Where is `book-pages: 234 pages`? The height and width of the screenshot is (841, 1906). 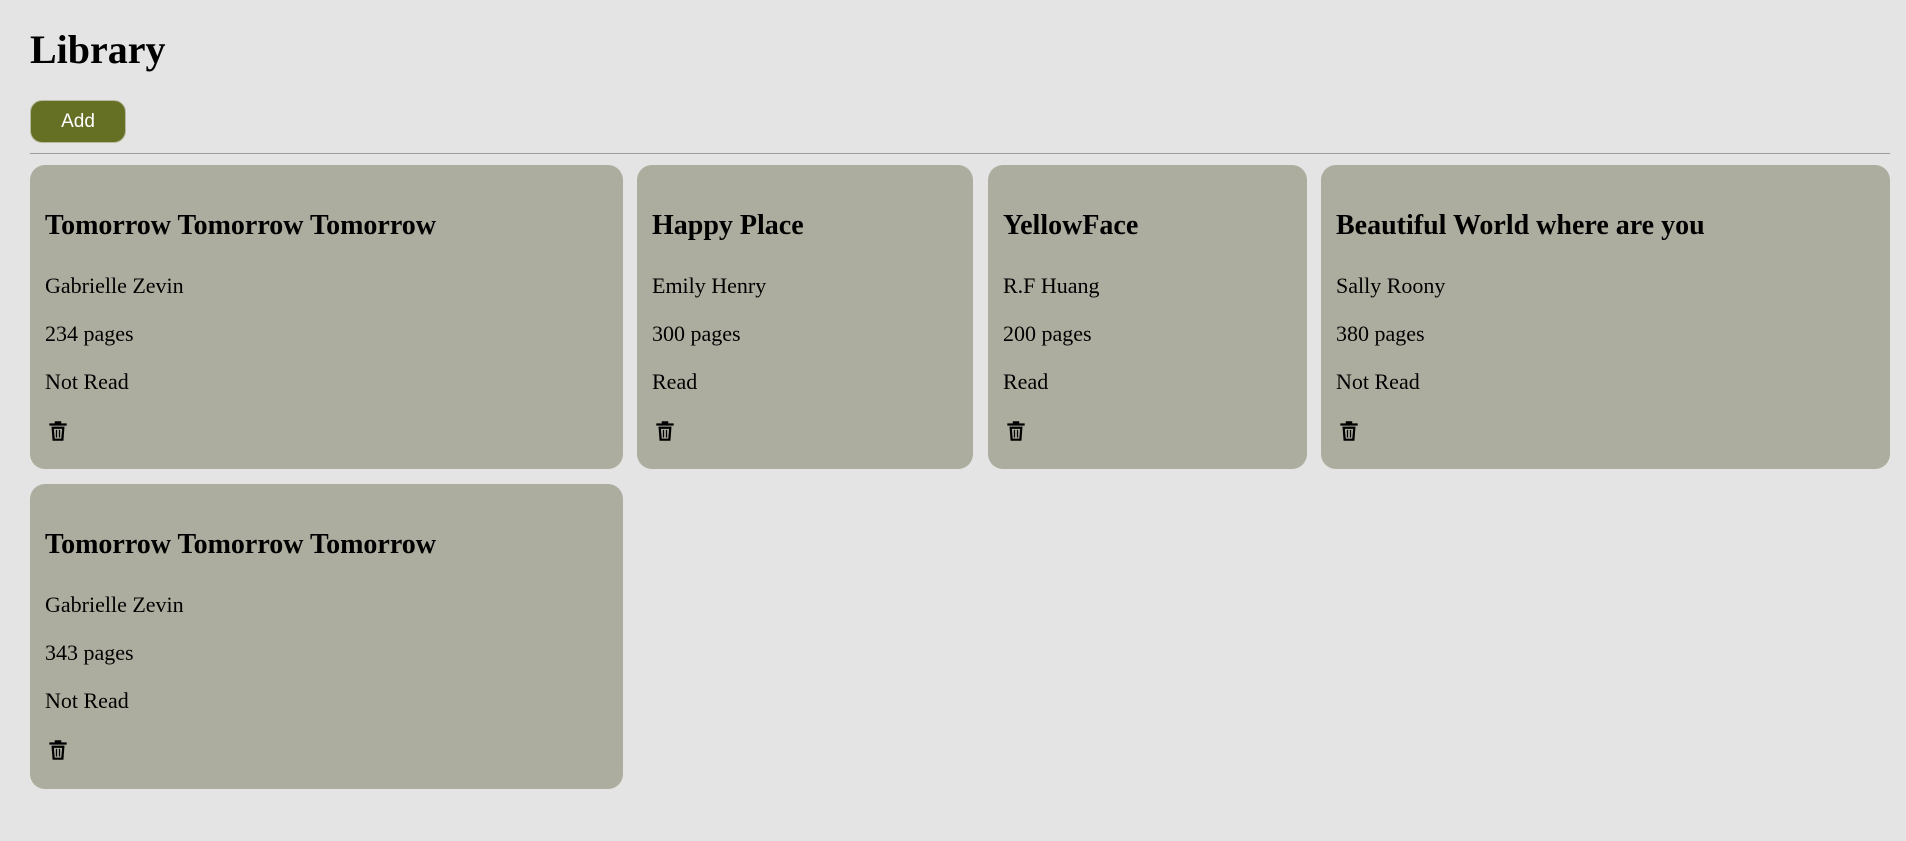 book-pages: 234 pages is located at coordinates (89, 333).